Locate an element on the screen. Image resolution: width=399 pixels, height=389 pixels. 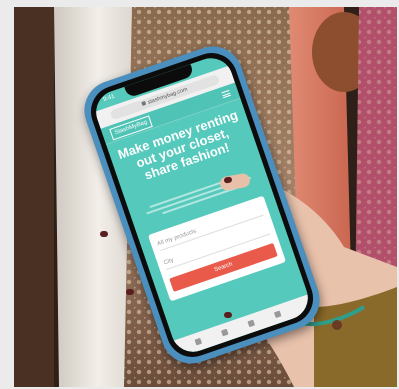
bookmark-icon is located at coordinates (251, 323).